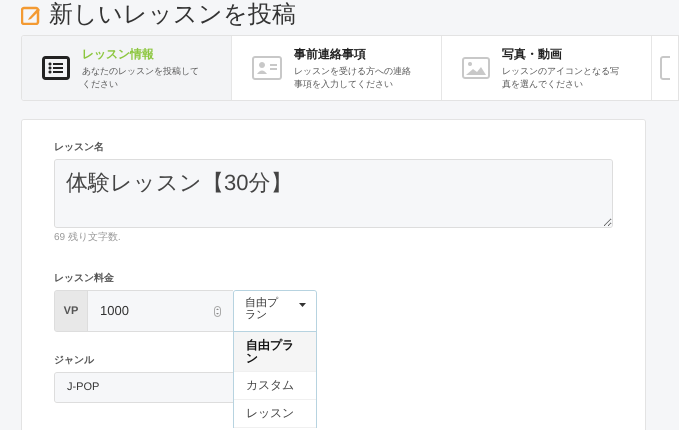 The width and height of the screenshot is (679, 430). Describe the element at coordinates (561, 78) in the screenshot. I see `step-description: レッスンのアイコンとなる写真を選んでください` at that location.